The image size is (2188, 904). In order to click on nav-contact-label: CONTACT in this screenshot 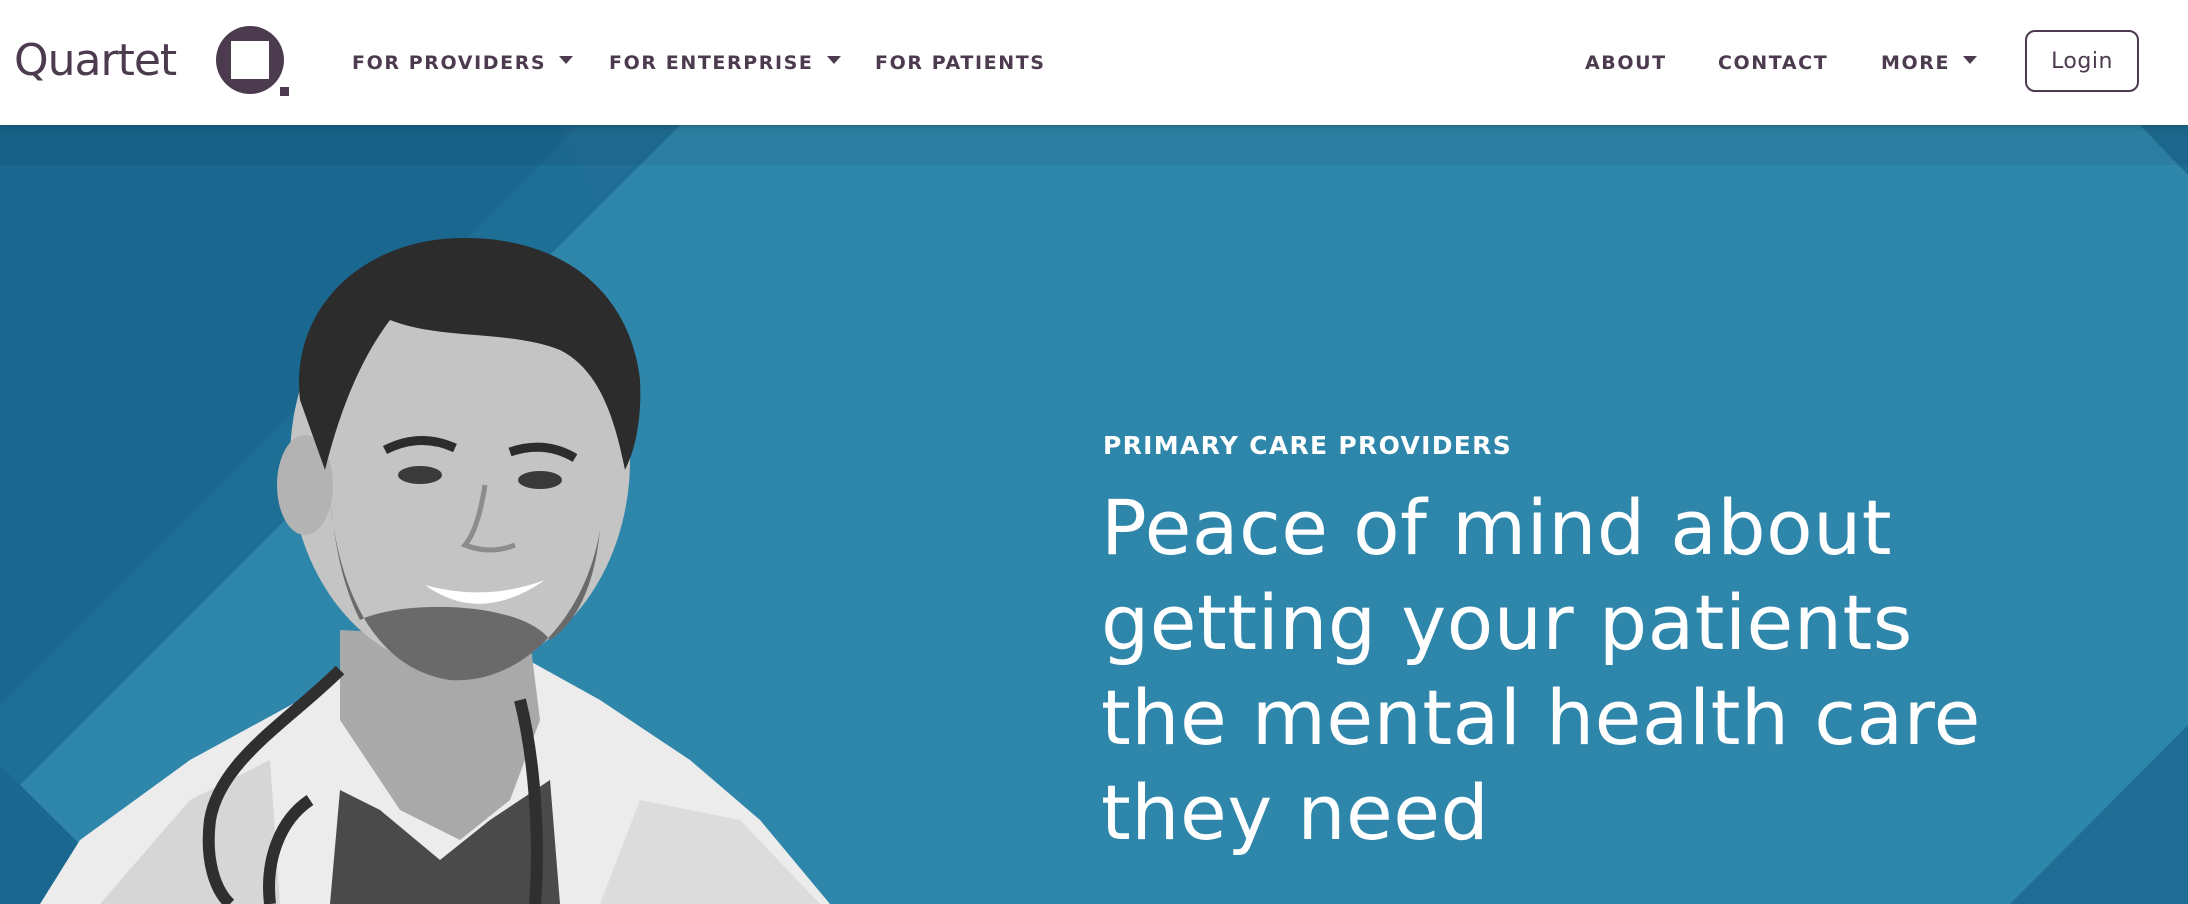, I will do `click(1773, 63)`.